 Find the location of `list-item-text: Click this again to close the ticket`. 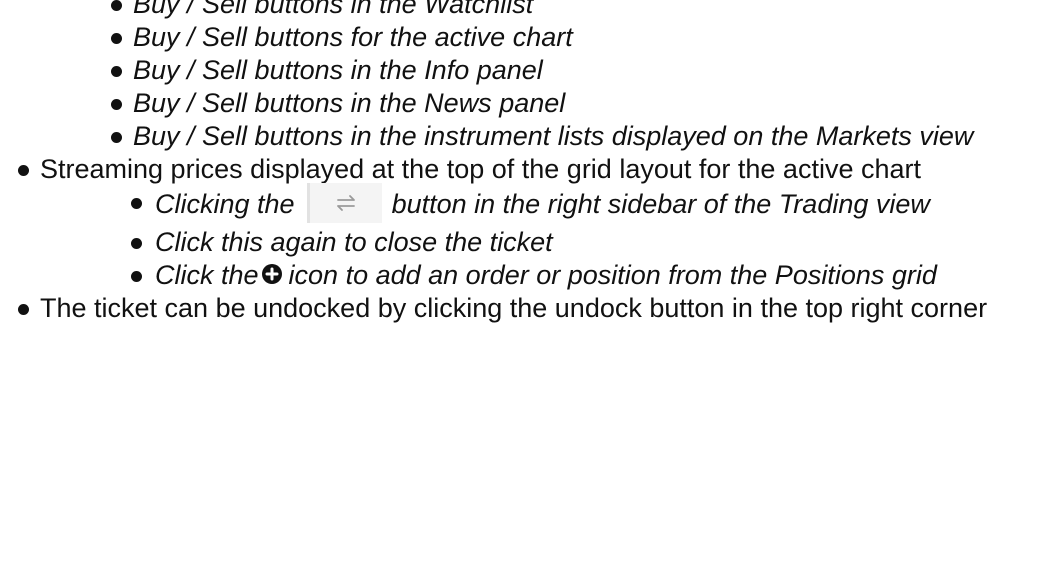

list-item-text: Click this again to close the ticket is located at coordinates (354, 242).